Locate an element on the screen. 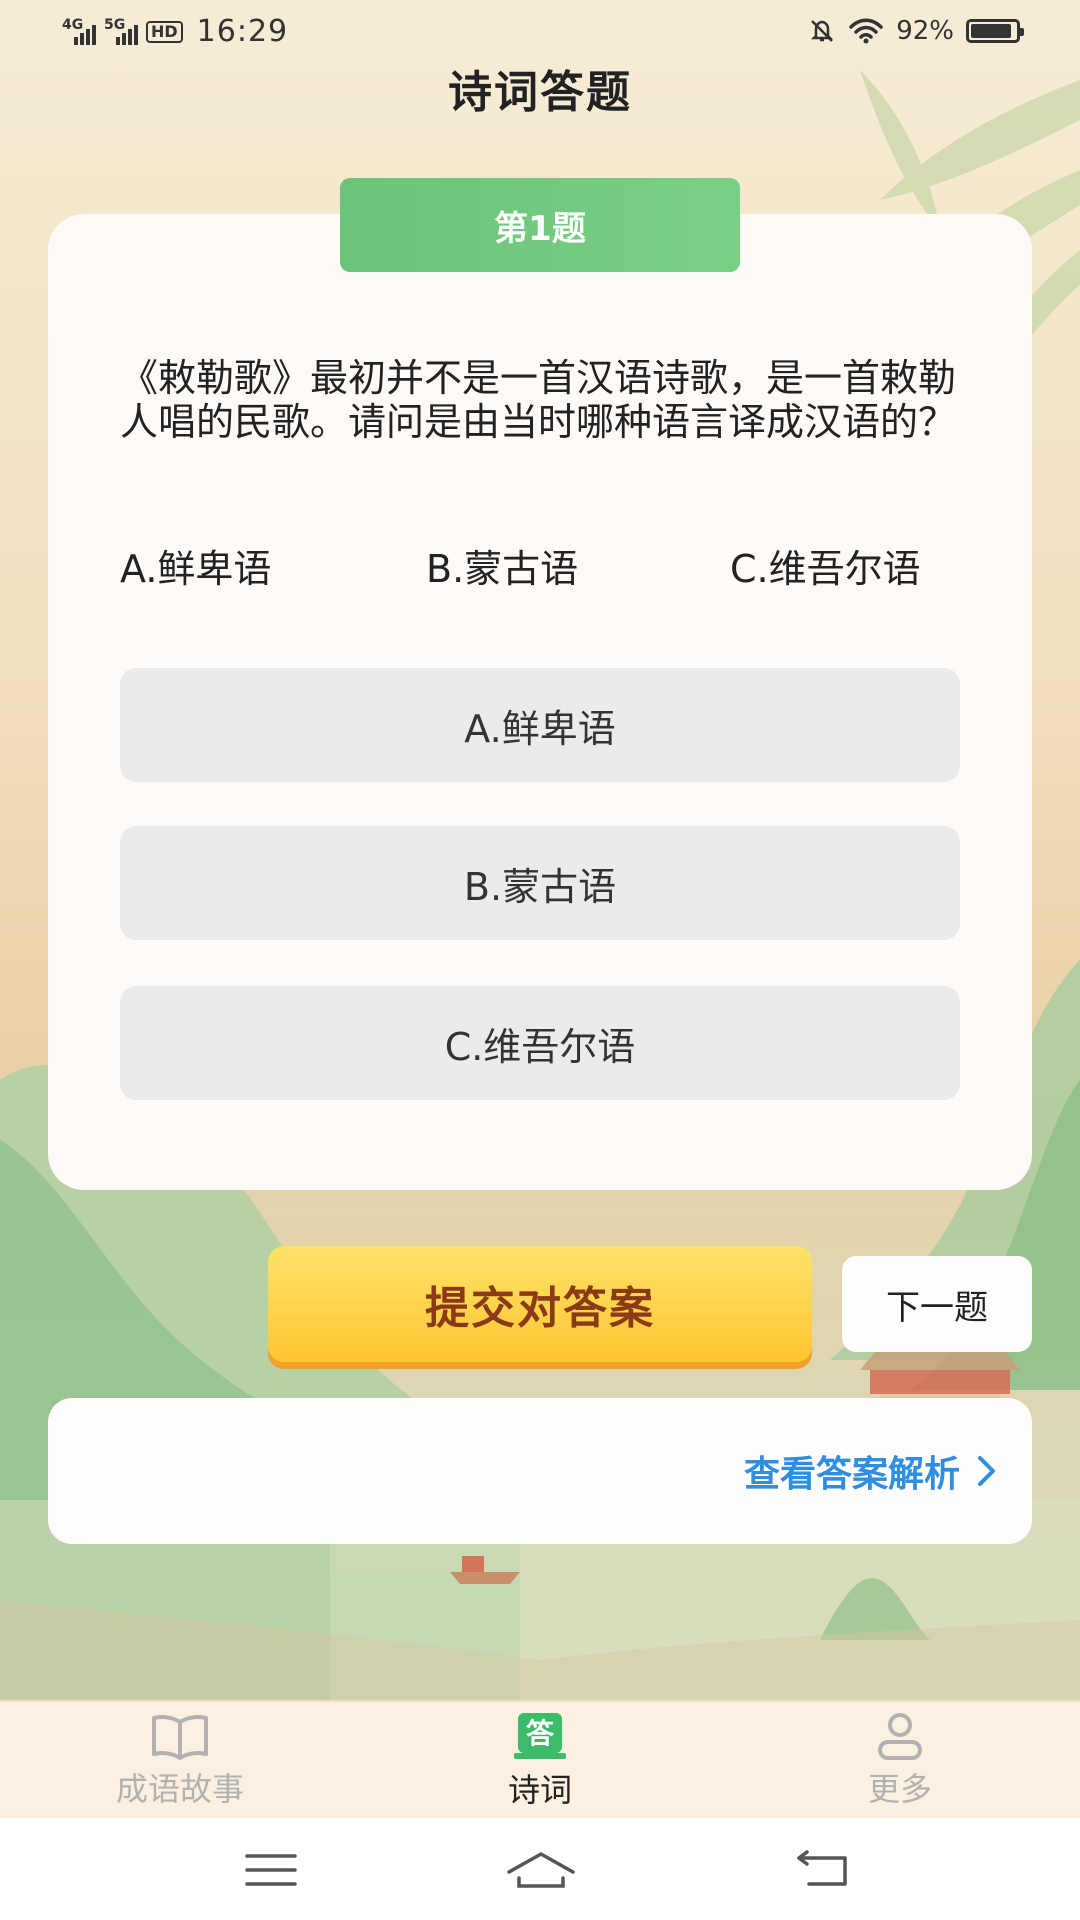  answer-icon: 答 is located at coordinates (540, 1736).